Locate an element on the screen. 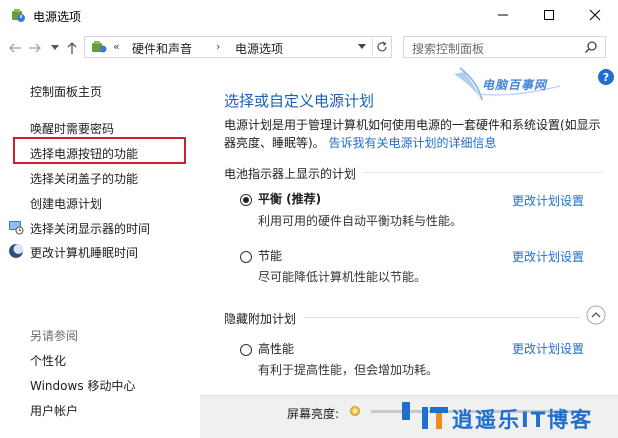  minimize-button is located at coordinates (503, 15).